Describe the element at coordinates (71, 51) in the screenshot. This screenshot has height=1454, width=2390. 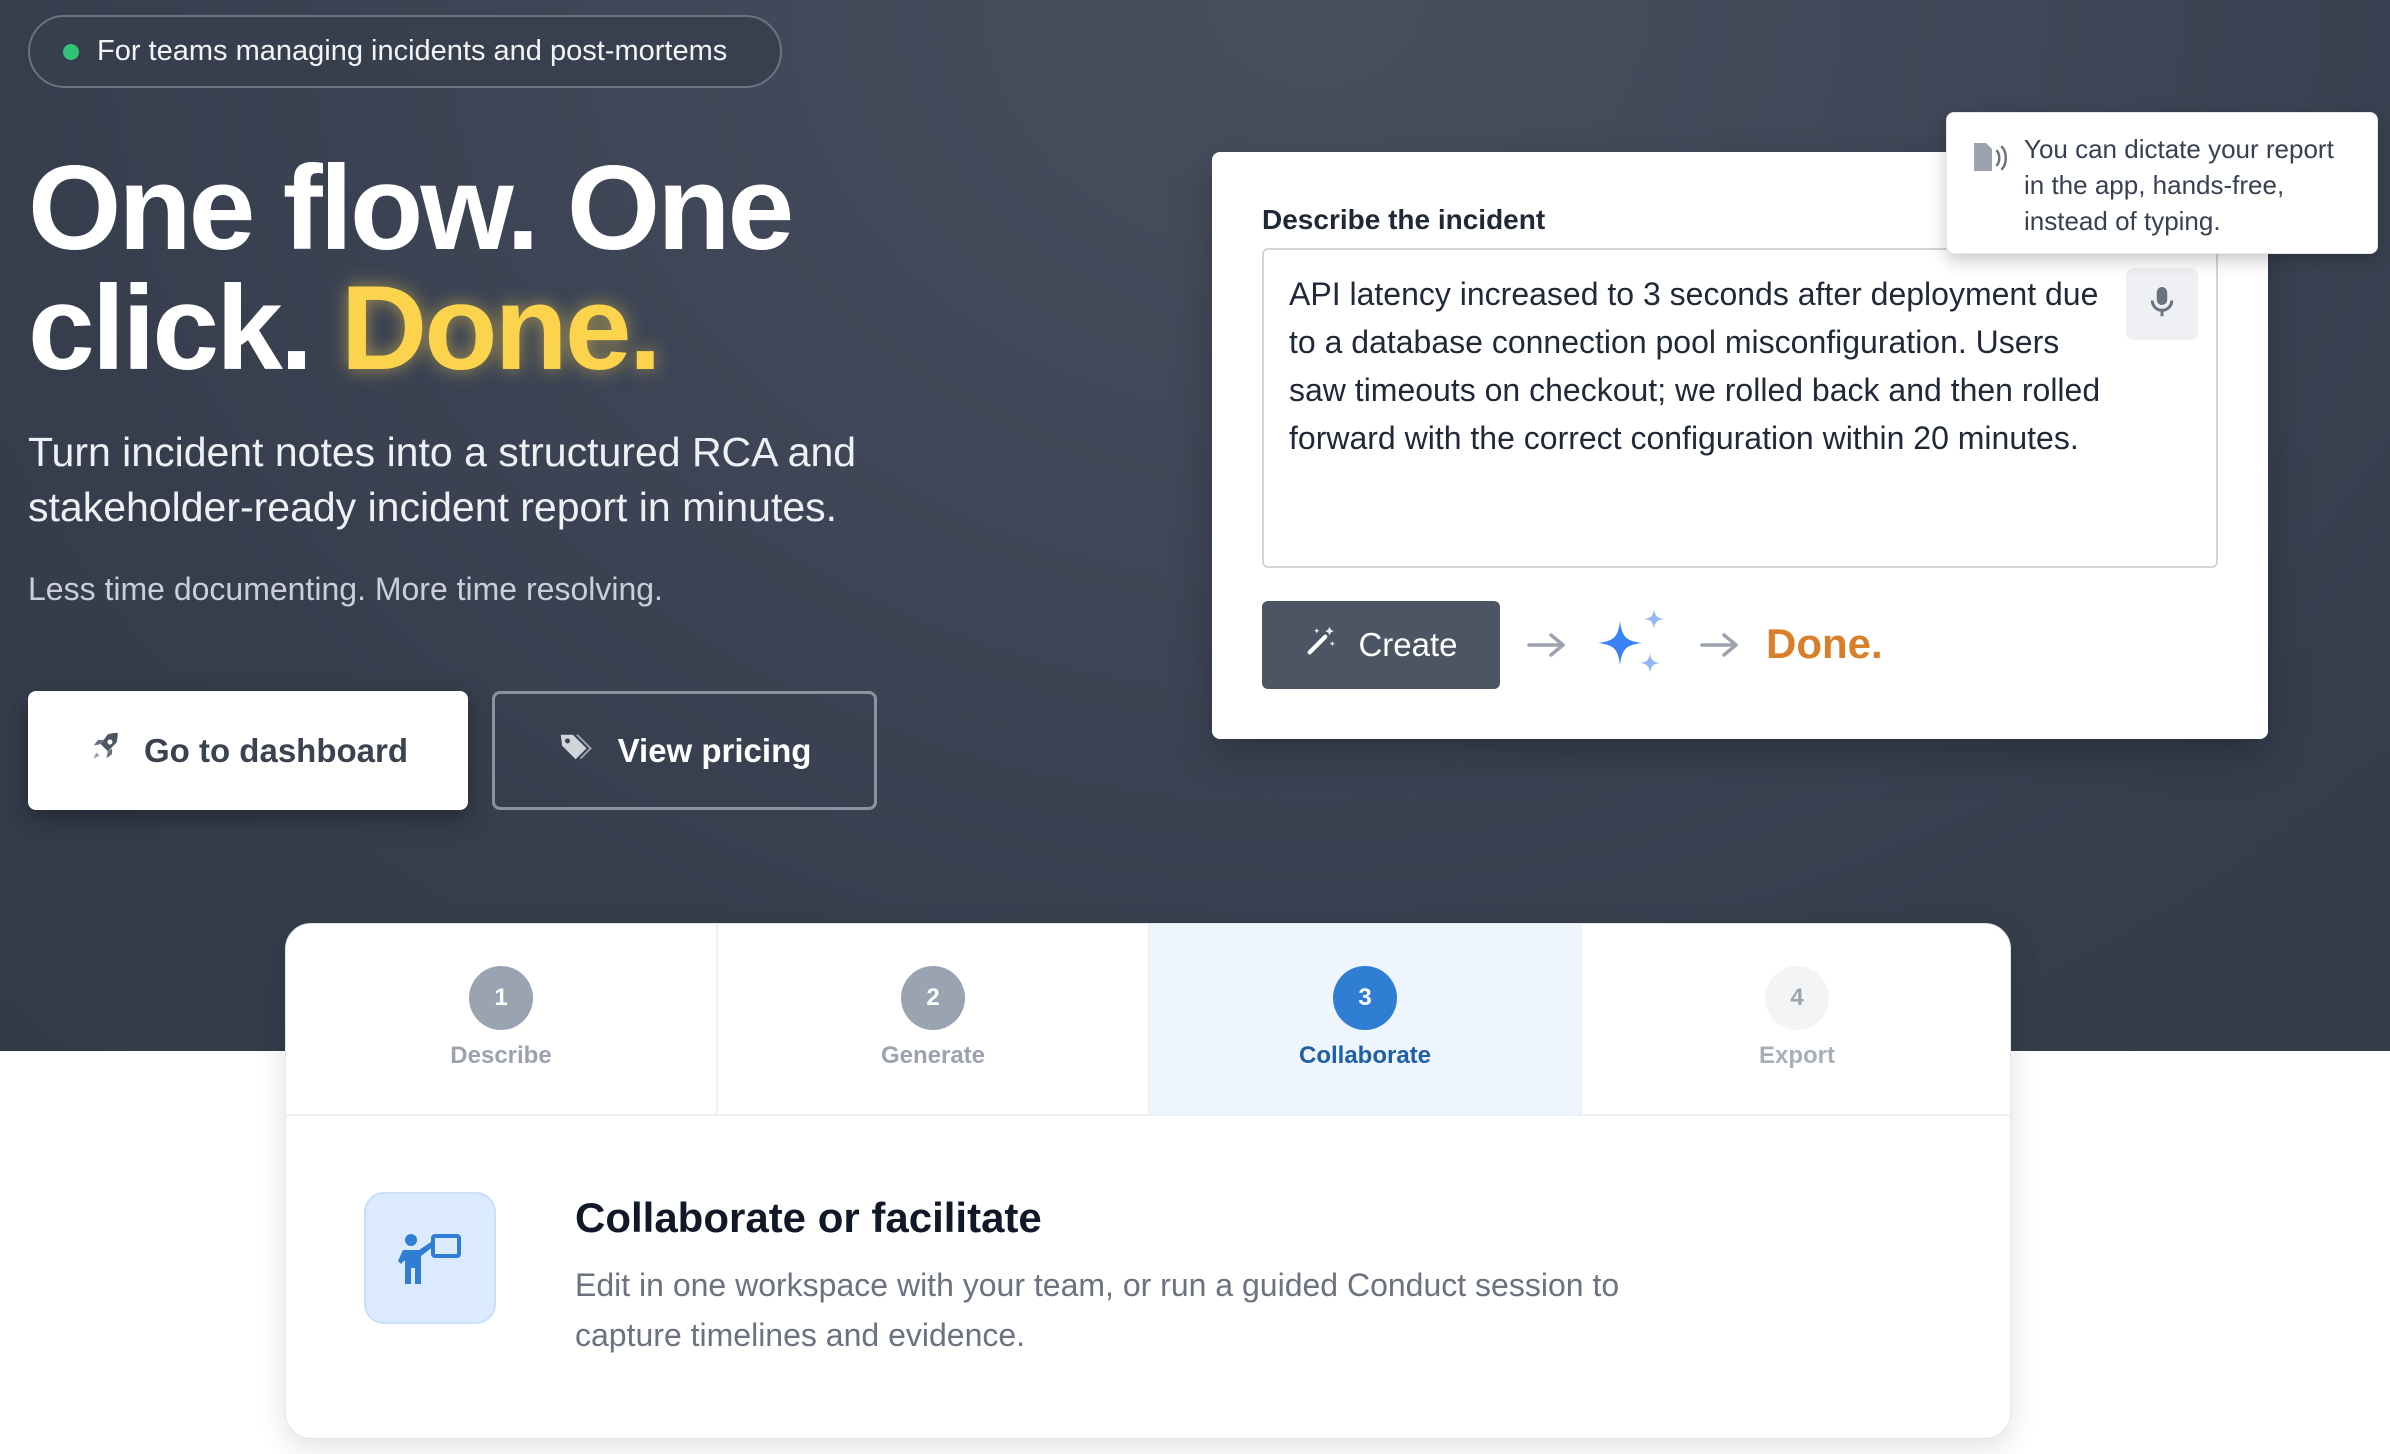
I see `status-dot-icon` at that location.